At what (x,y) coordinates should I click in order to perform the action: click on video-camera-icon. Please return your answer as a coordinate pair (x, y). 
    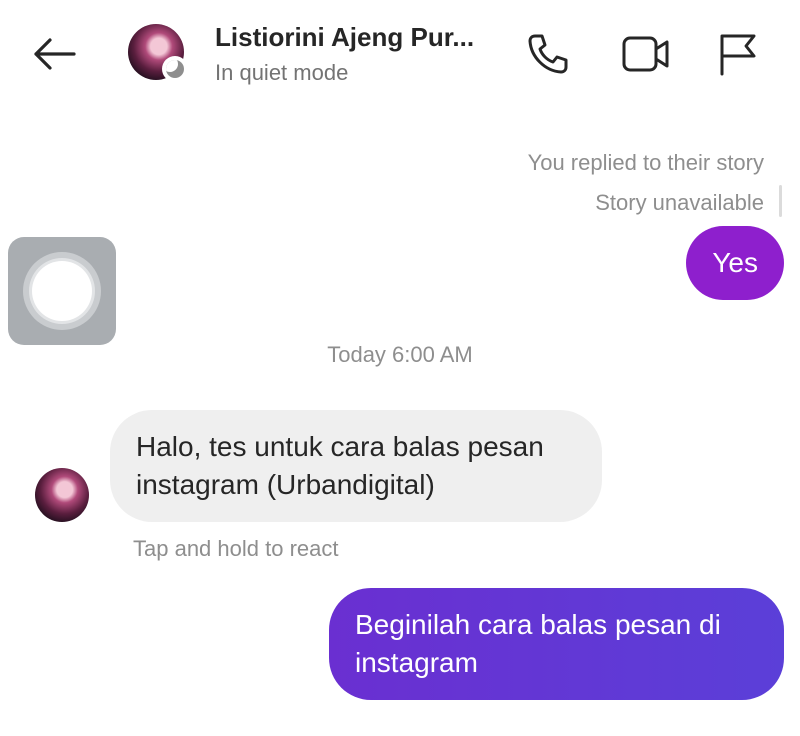
    Looking at the image, I should click on (644, 54).